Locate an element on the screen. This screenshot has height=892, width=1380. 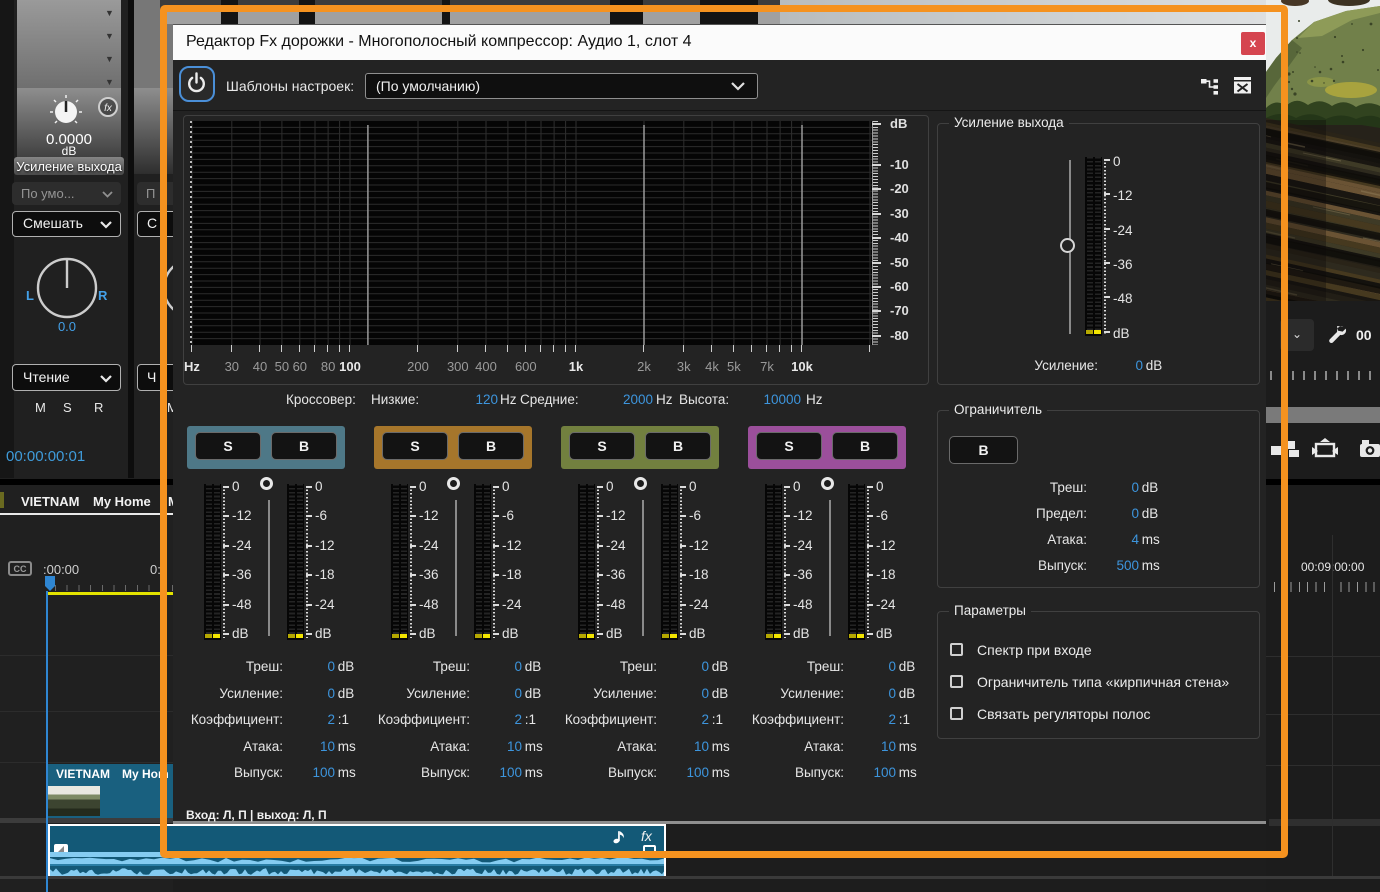
svg-text: fx is located at coordinates (108, 108).